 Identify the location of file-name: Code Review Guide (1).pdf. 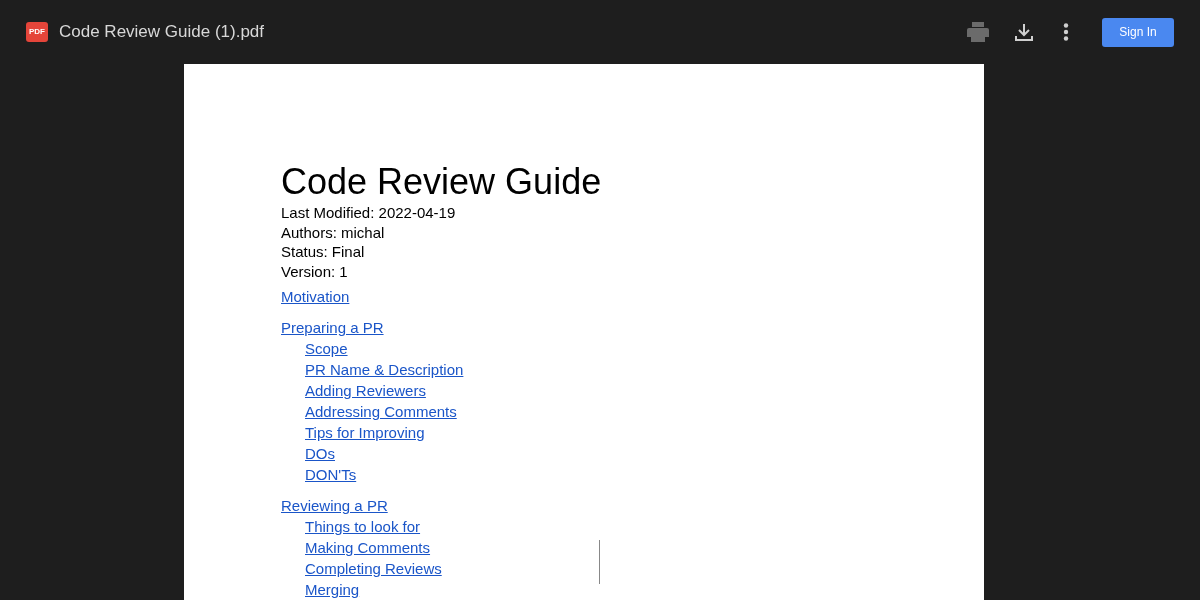
(162, 32).